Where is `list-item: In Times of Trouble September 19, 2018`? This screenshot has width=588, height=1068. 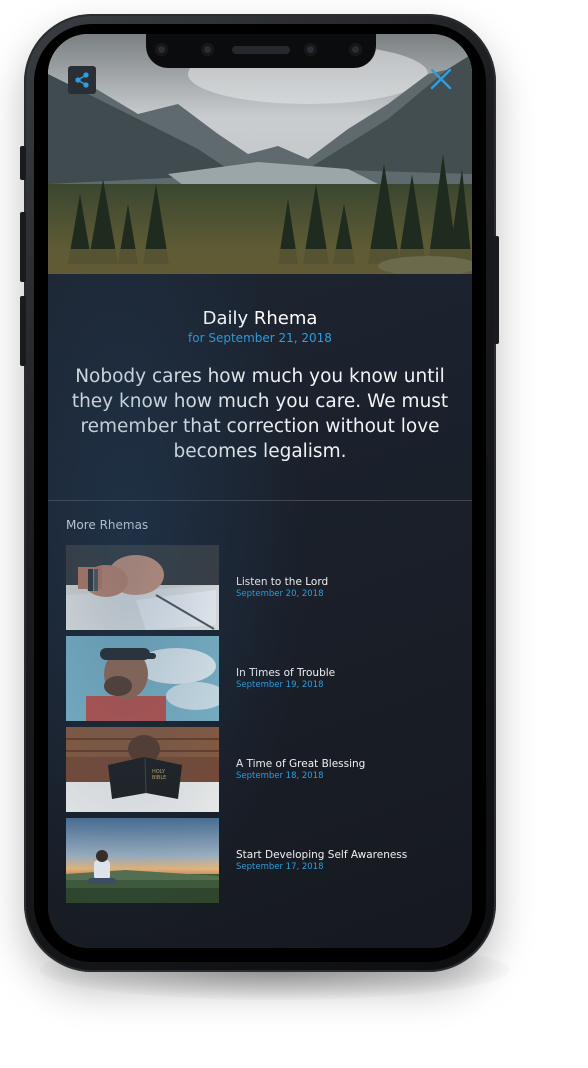 list-item: In Times of Trouble September 19, 2018 is located at coordinates (261, 678).